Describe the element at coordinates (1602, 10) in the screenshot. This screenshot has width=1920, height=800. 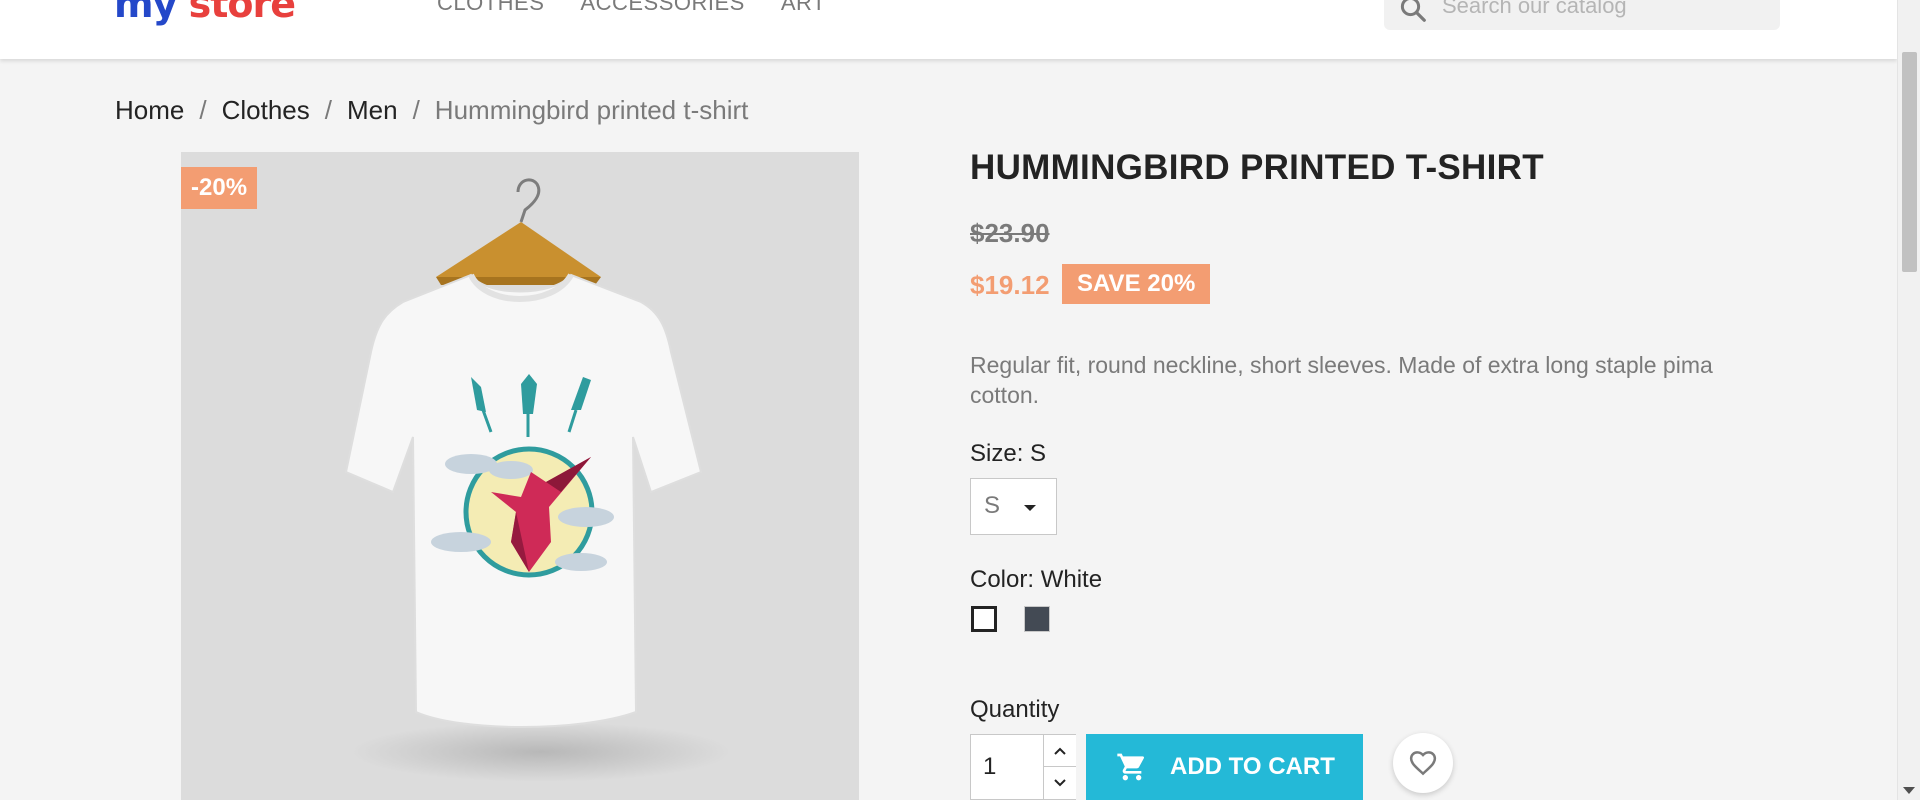
I see `search-input` at that location.